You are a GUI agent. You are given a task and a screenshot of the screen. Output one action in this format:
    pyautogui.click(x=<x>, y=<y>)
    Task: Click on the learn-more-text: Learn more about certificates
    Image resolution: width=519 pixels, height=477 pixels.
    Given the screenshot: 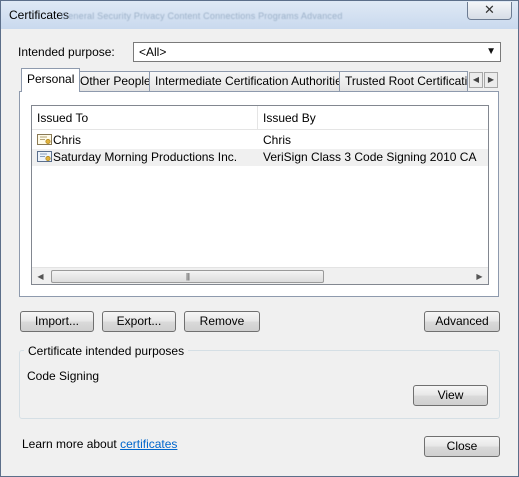 What is the action you would take?
    pyautogui.click(x=99, y=444)
    